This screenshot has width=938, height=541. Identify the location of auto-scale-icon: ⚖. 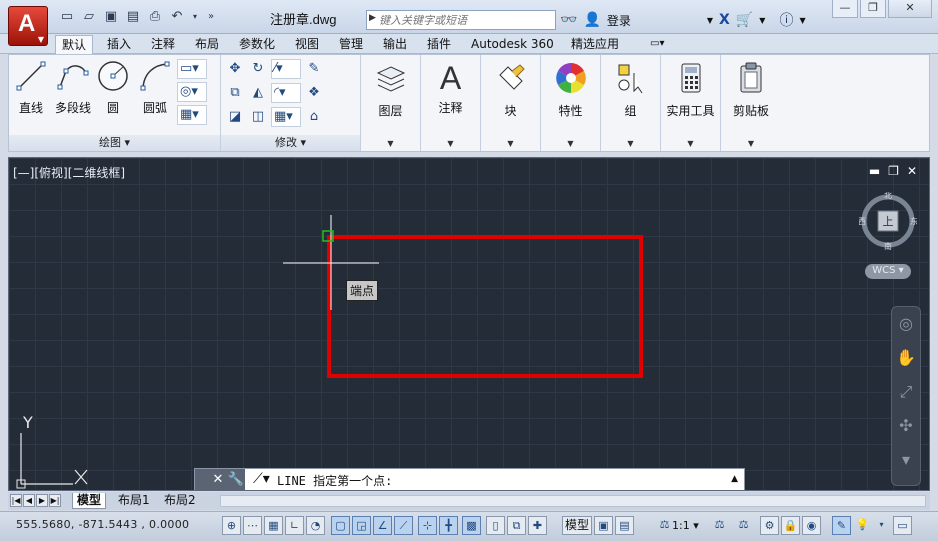
(743, 525).